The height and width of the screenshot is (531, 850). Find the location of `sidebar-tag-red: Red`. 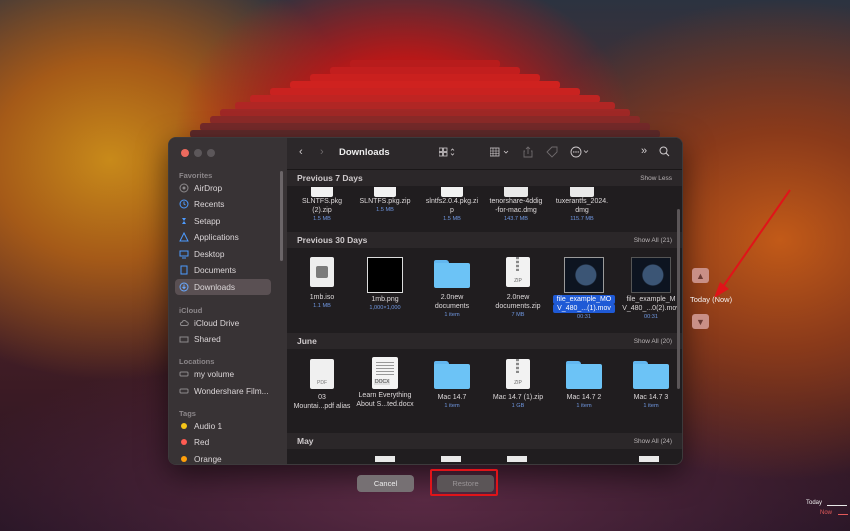

sidebar-tag-red: Red is located at coordinates (223, 442).